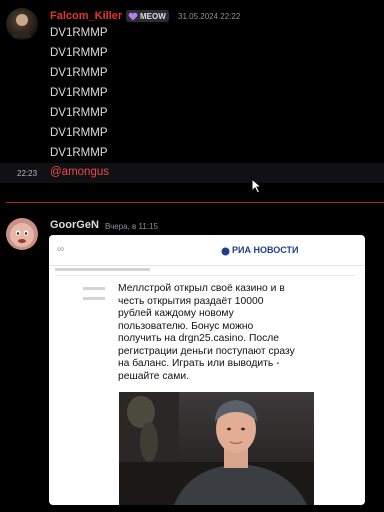 This screenshot has height=512, width=384. I want to click on article-line: получить на drgn25.casino. После, so click(198, 338).